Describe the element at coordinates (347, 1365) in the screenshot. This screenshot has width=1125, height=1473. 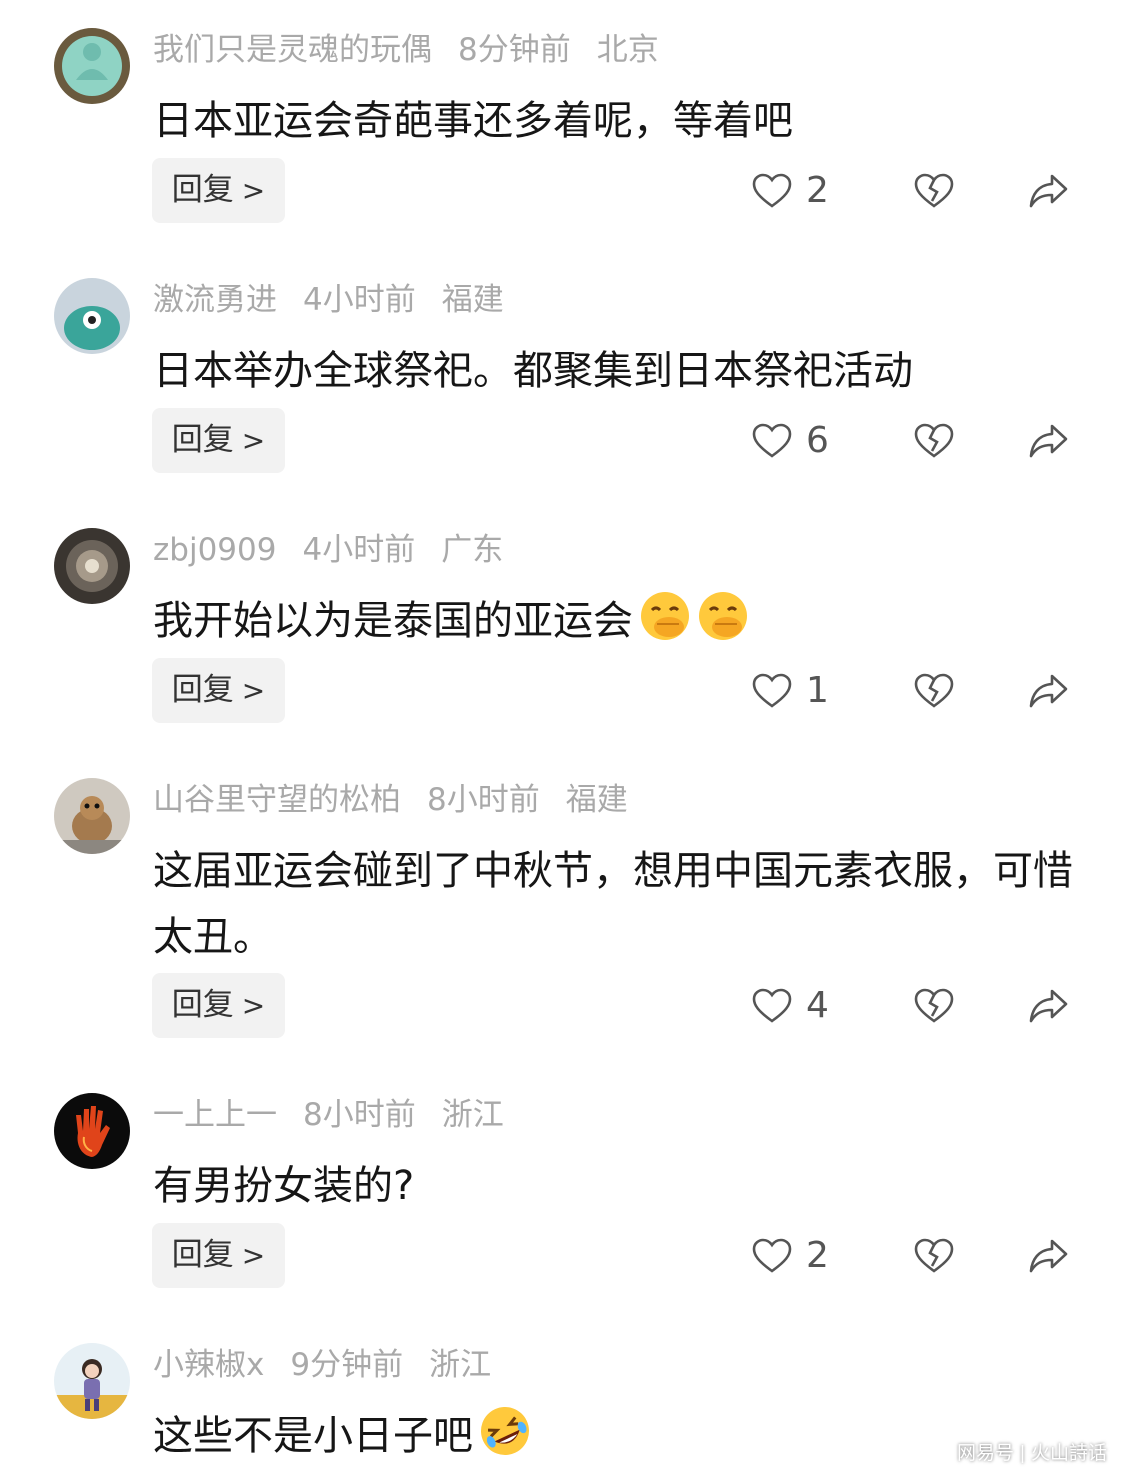
I see `timestamp: 9分钟前` at that location.